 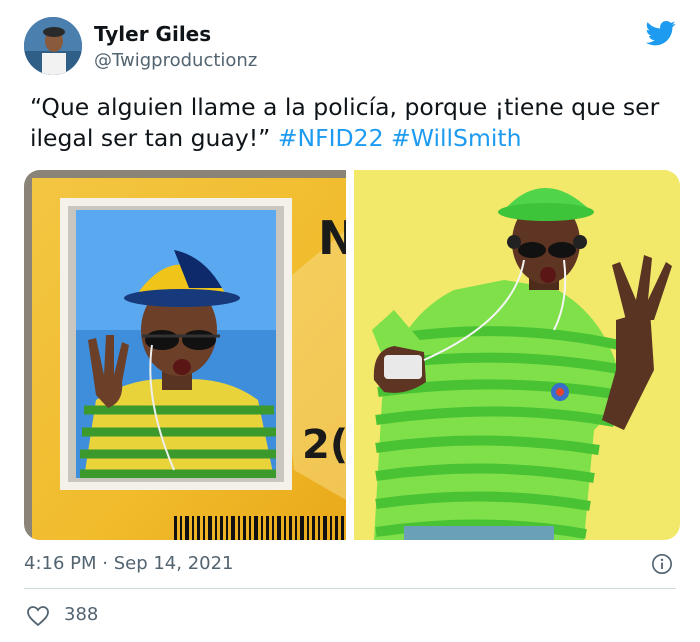 What do you see at coordinates (332, 238) in the screenshot?
I see `id-card-letter-top: N` at bounding box center [332, 238].